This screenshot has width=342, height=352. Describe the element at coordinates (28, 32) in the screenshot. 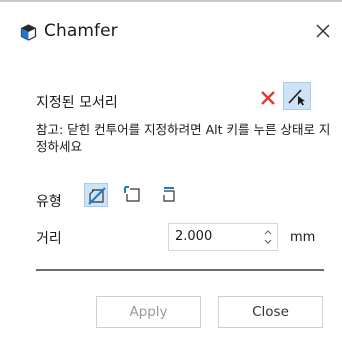

I see `chamfer-cube-icon` at that location.